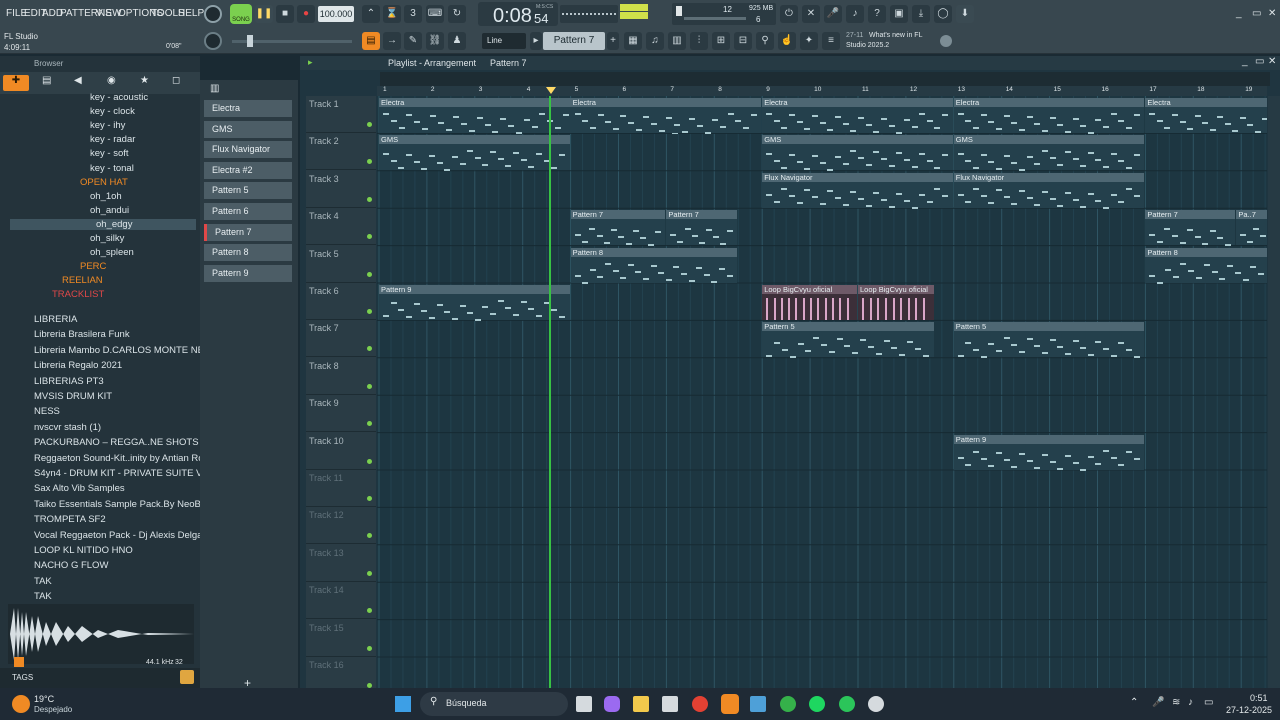 The height and width of the screenshot is (720, 1280). What do you see at coordinates (341, 451) in the screenshot?
I see `track-header: Track 10` at bounding box center [341, 451].